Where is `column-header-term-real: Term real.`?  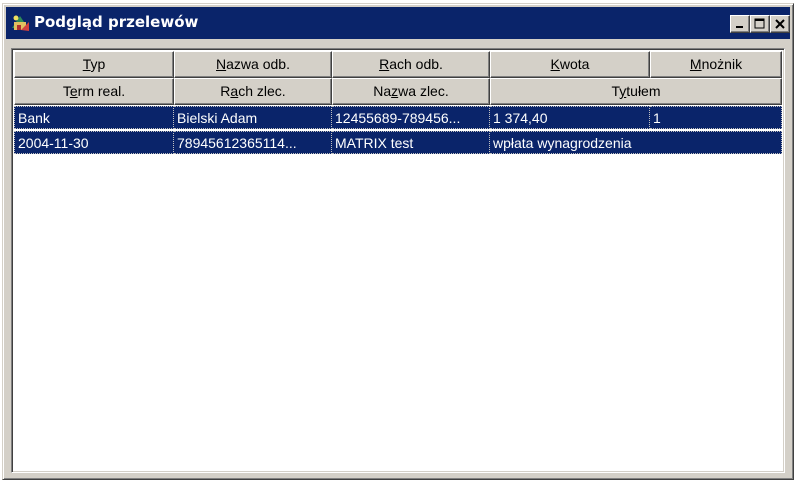 column-header-term-real: Term real. is located at coordinates (94, 91).